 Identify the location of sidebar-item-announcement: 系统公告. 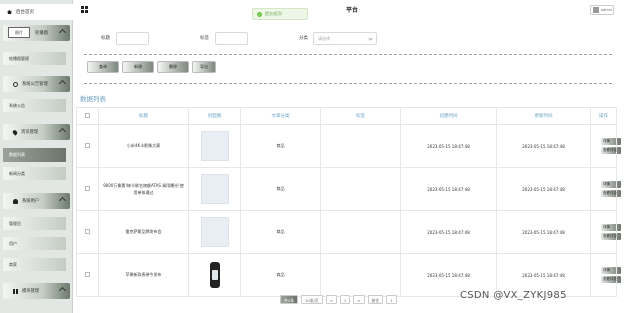
(34, 105).